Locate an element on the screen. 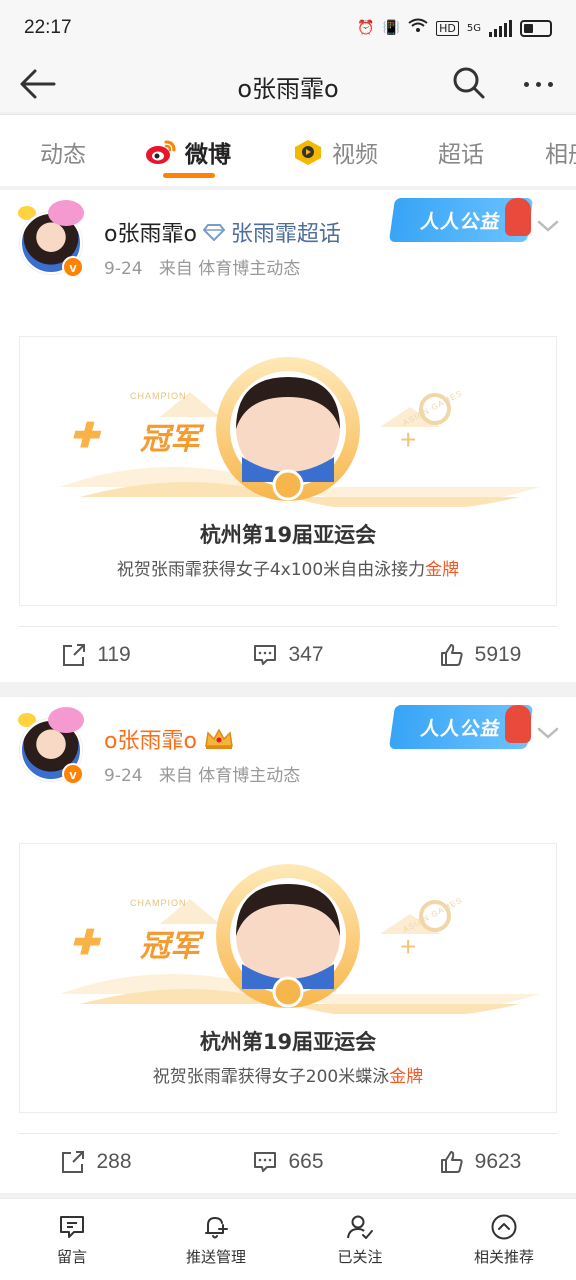  comment-button: 347 is located at coordinates (288, 655).